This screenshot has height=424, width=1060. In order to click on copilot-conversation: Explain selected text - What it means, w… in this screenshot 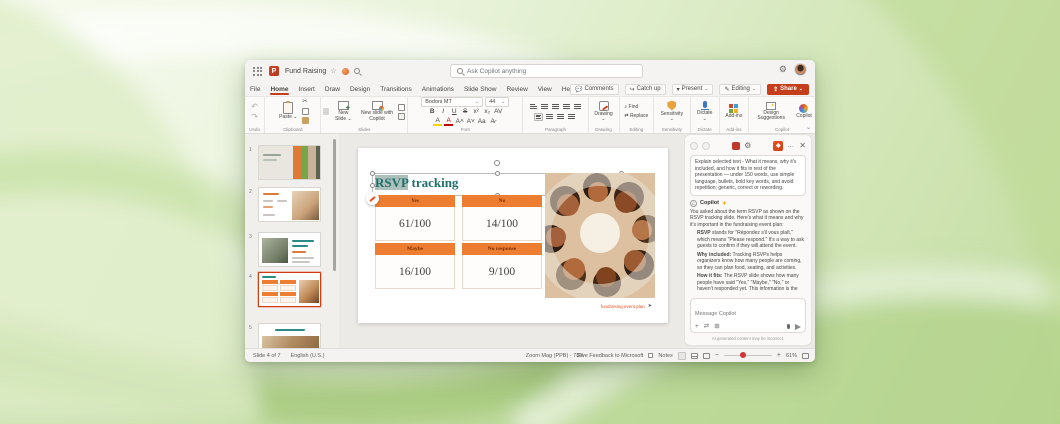, I will do `click(748, 225)`.